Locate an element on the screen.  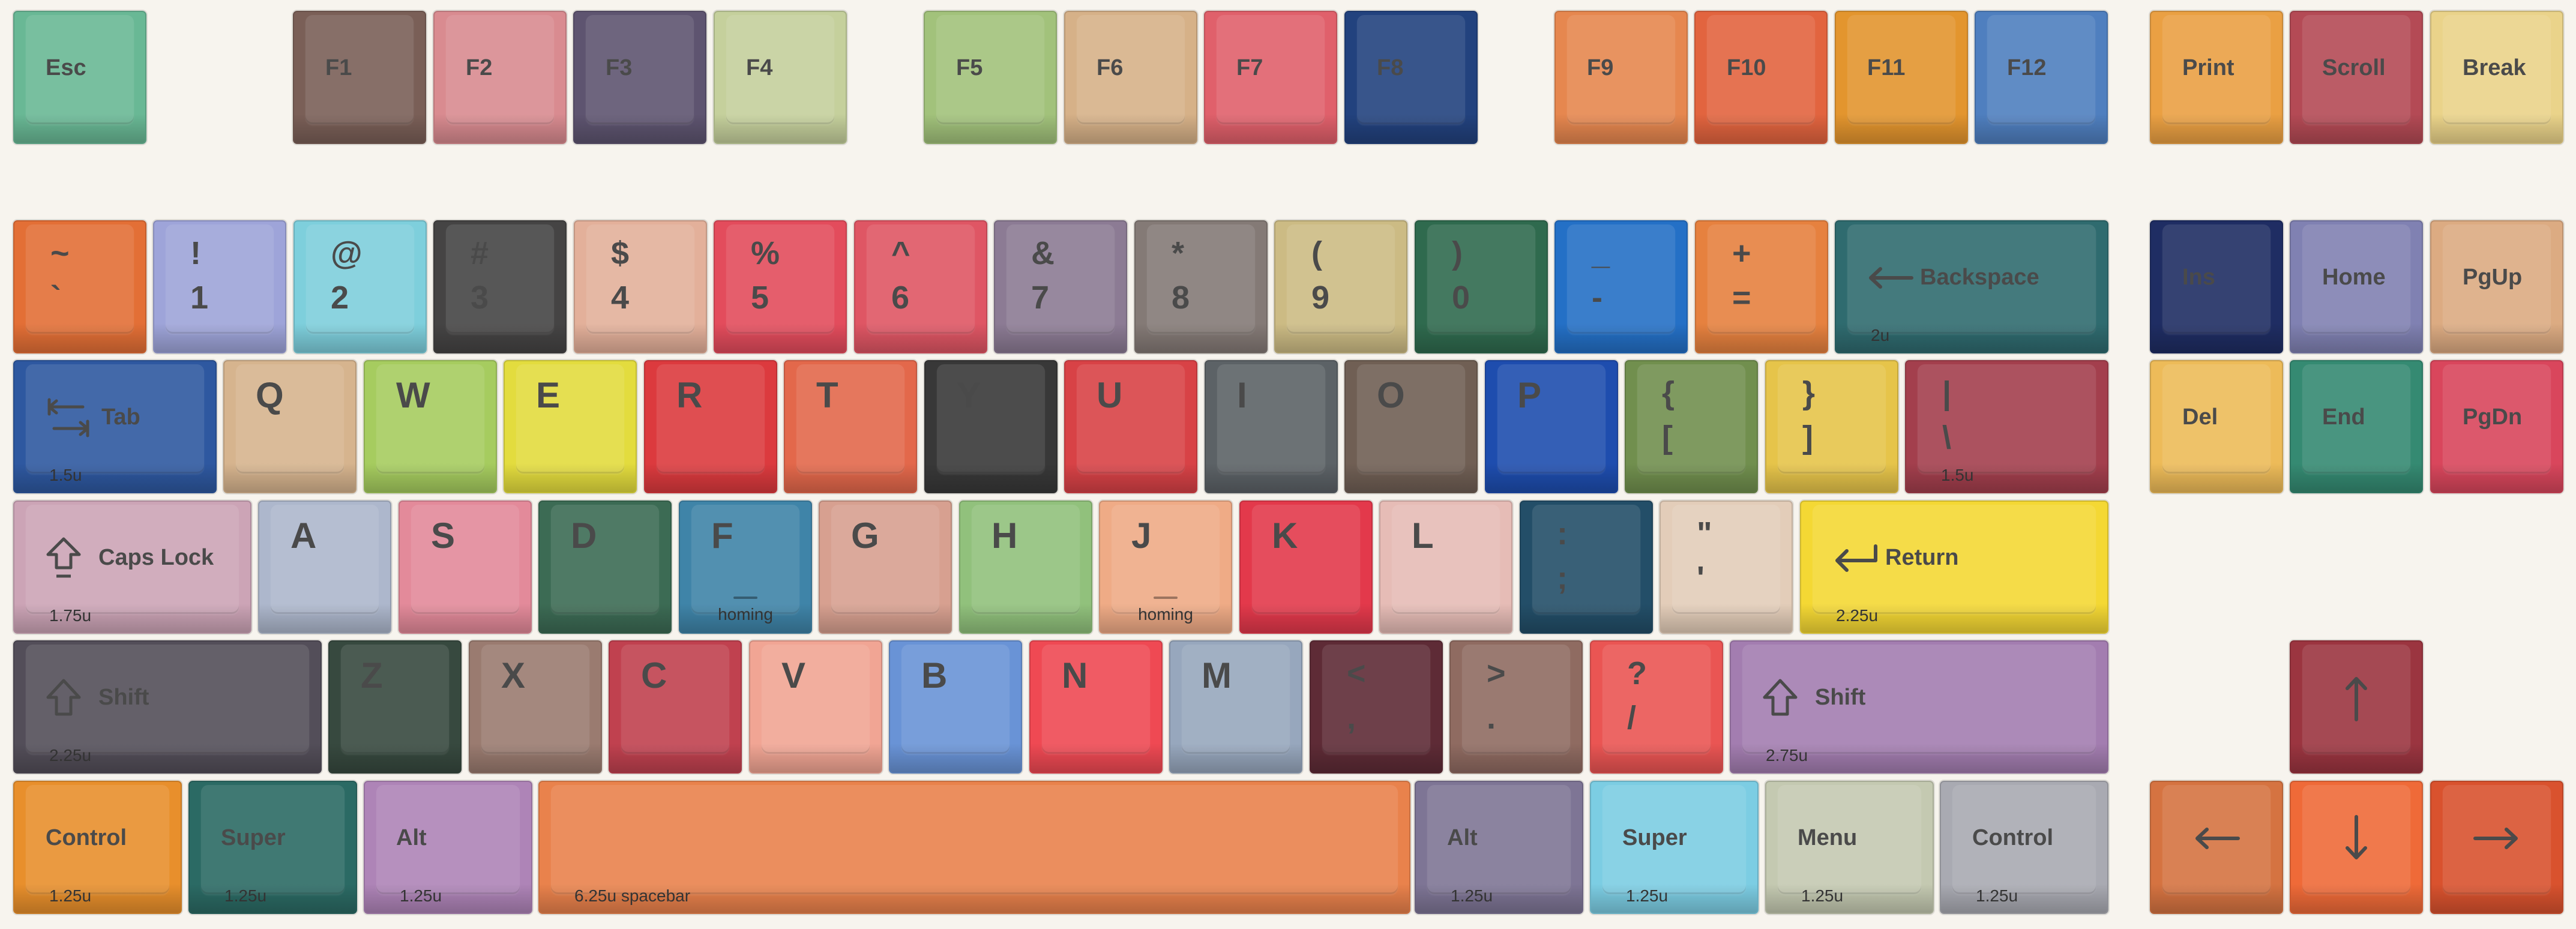
key-ins: Ins is located at coordinates (2216, 286).